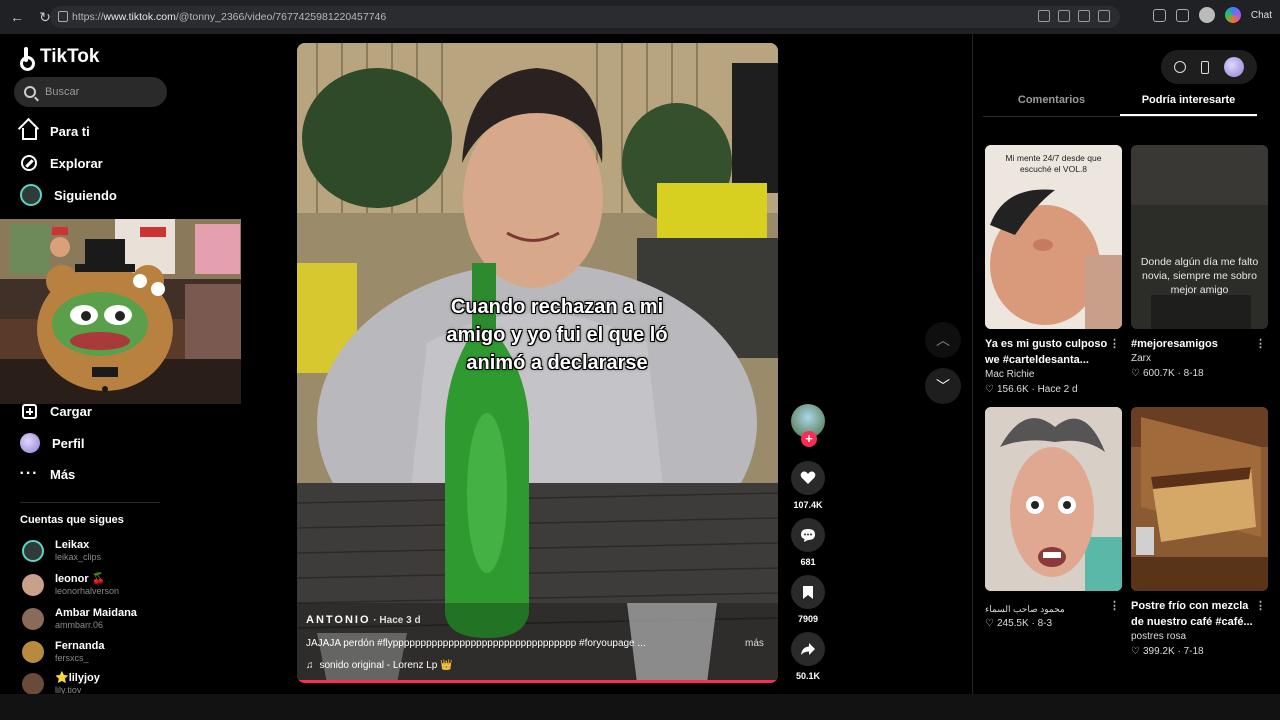  Describe the element at coordinates (808, 599) in the screenshot. I see `save-button: 7909` at that location.